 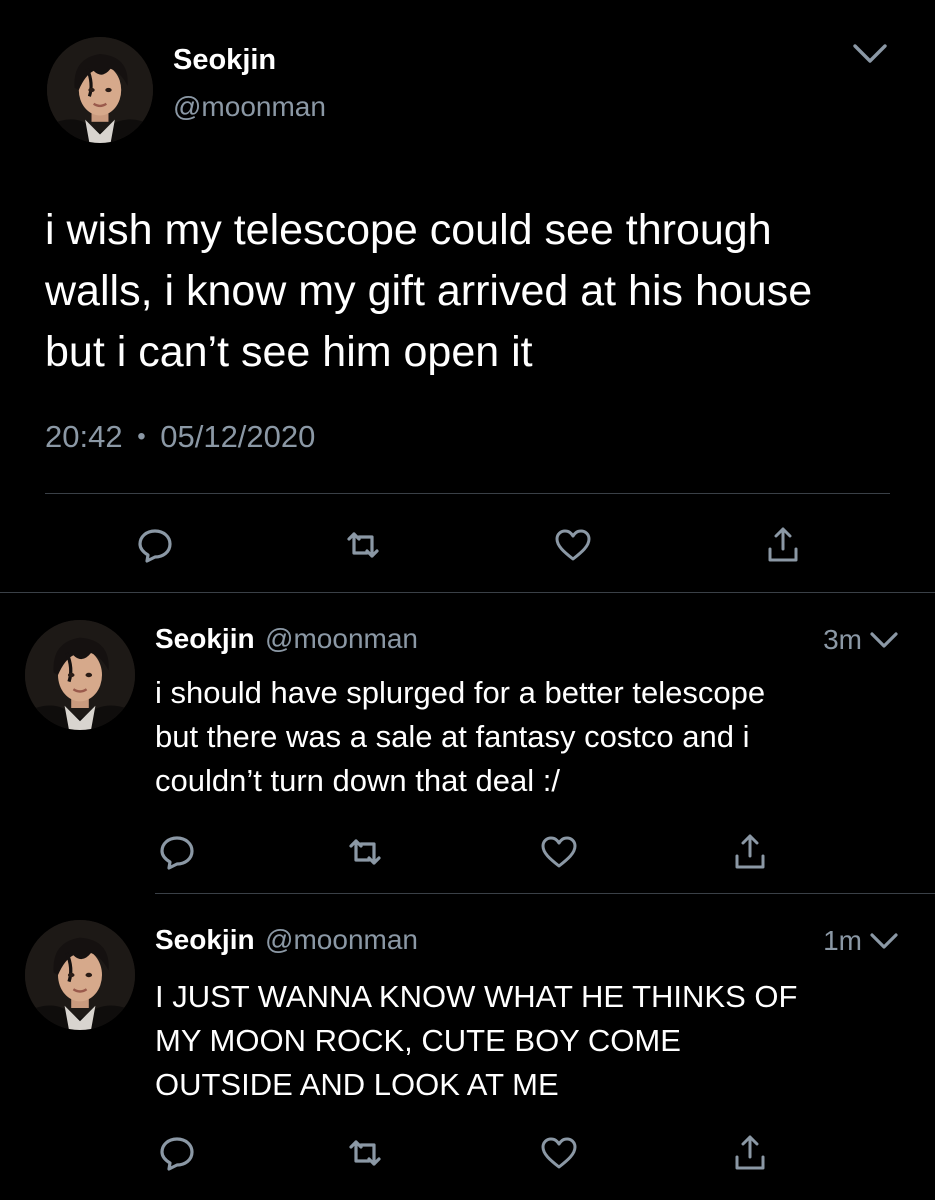 What do you see at coordinates (842, 940) in the screenshot?
I see `tweet-age: 1m` at bounding box center [842, 940].